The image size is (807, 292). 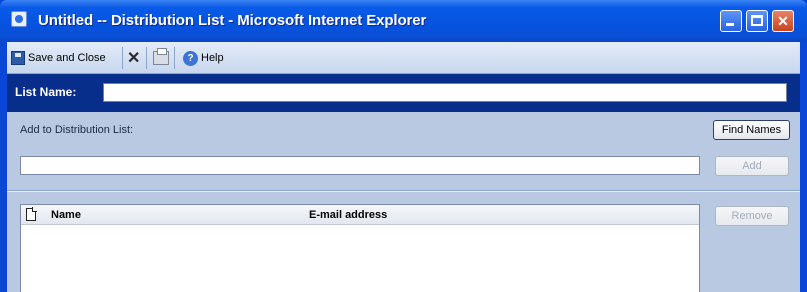 I want to click on column-header-email: E-mail address, so click(x=348, y=215).